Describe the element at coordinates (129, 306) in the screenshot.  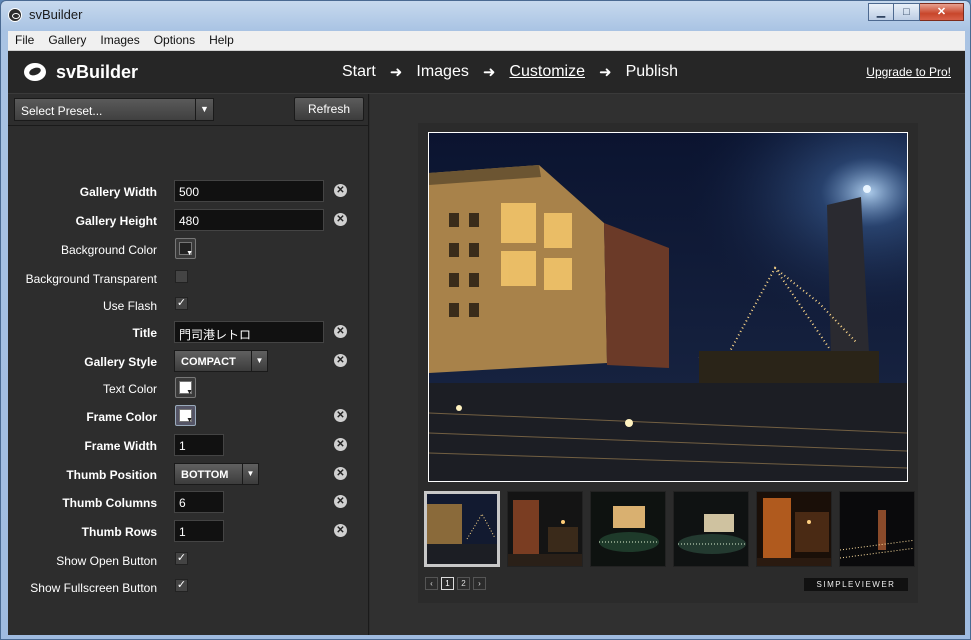
I see `use-flash-label: Use Flash` at that location.